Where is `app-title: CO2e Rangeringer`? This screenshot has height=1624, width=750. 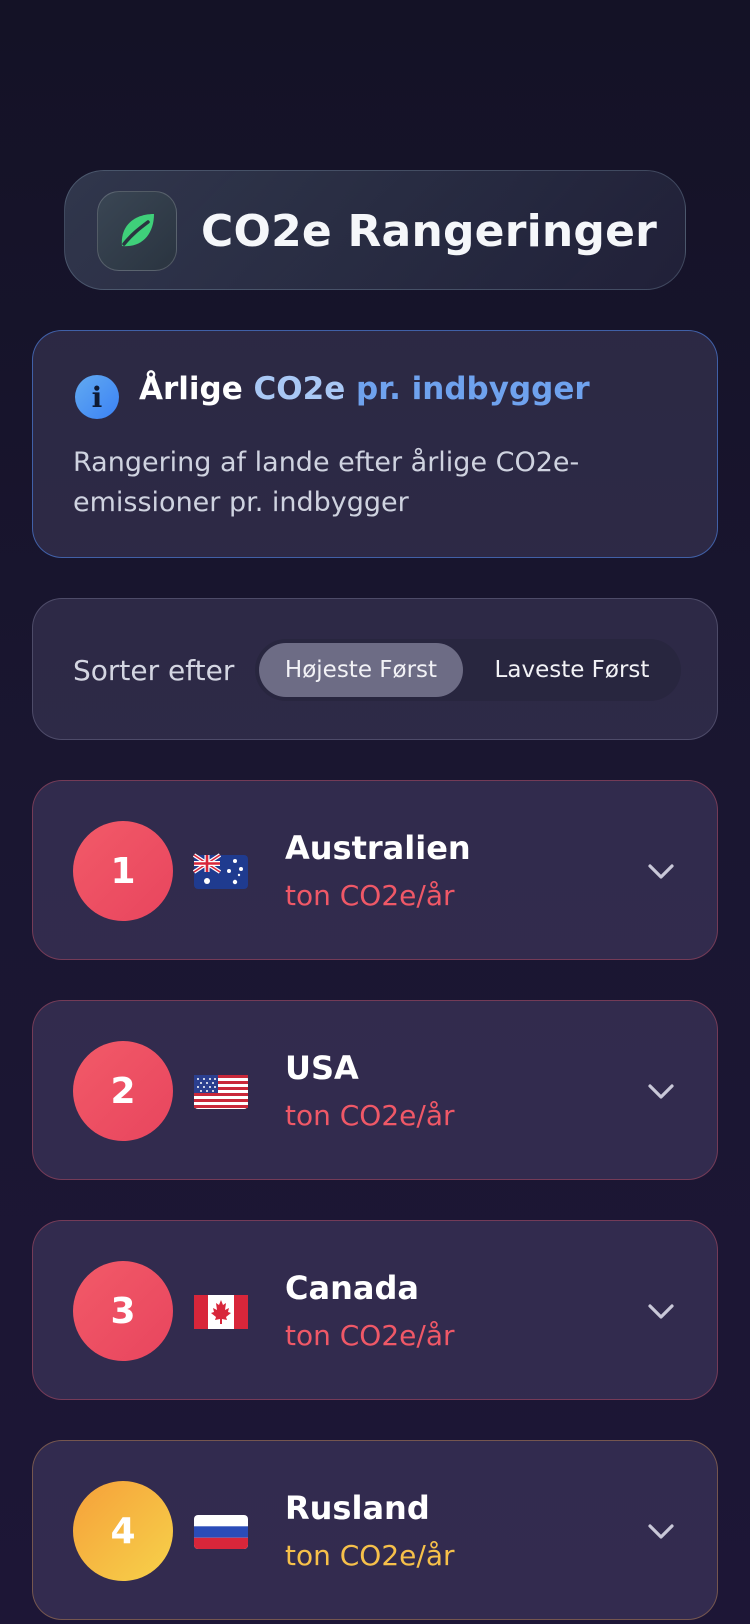 app-title: CO2e Rangeringer is located at coordinates (429, 231).